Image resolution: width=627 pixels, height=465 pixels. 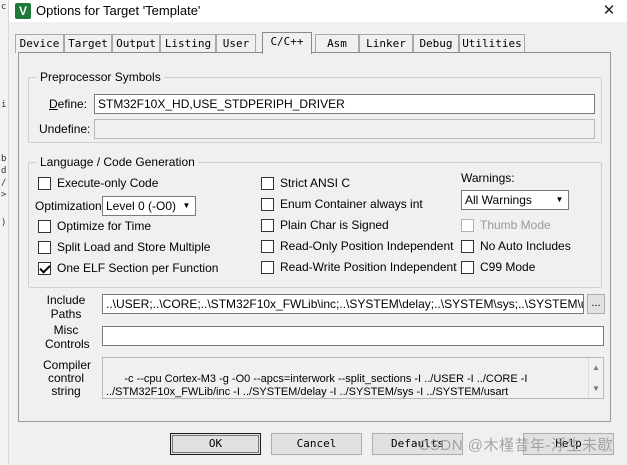 What do you see at coordinates (236, 43) in the screenshot?
I see `tab-user: User` at bounding box center [236, 43].